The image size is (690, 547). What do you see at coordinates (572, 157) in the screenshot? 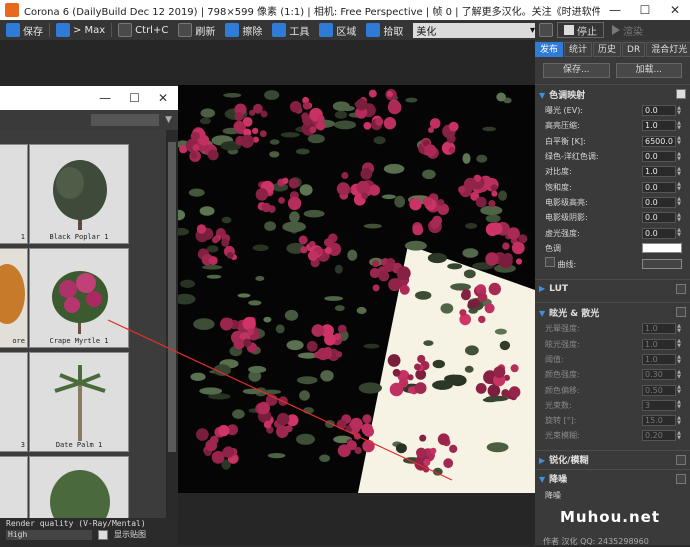
I see `param-label: 绿色-洋红色调:` at bounding box center [572, 157].